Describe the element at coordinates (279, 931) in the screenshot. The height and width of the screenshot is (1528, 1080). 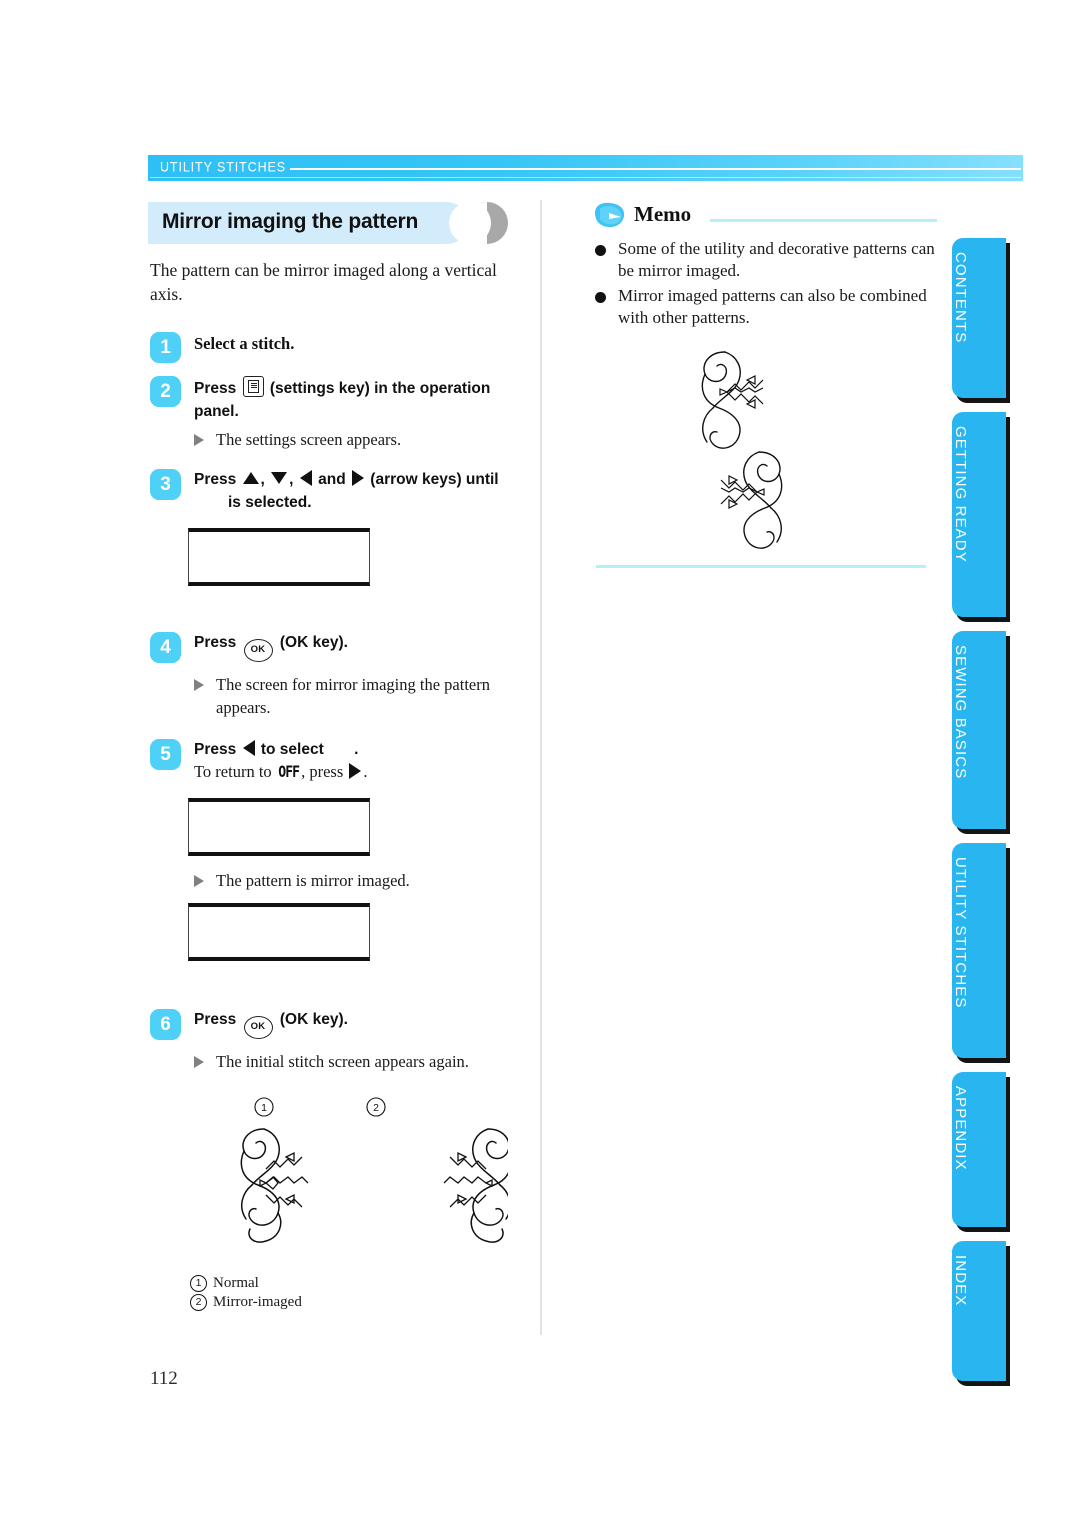
I see `lcd-screen-mirrored` at that location.